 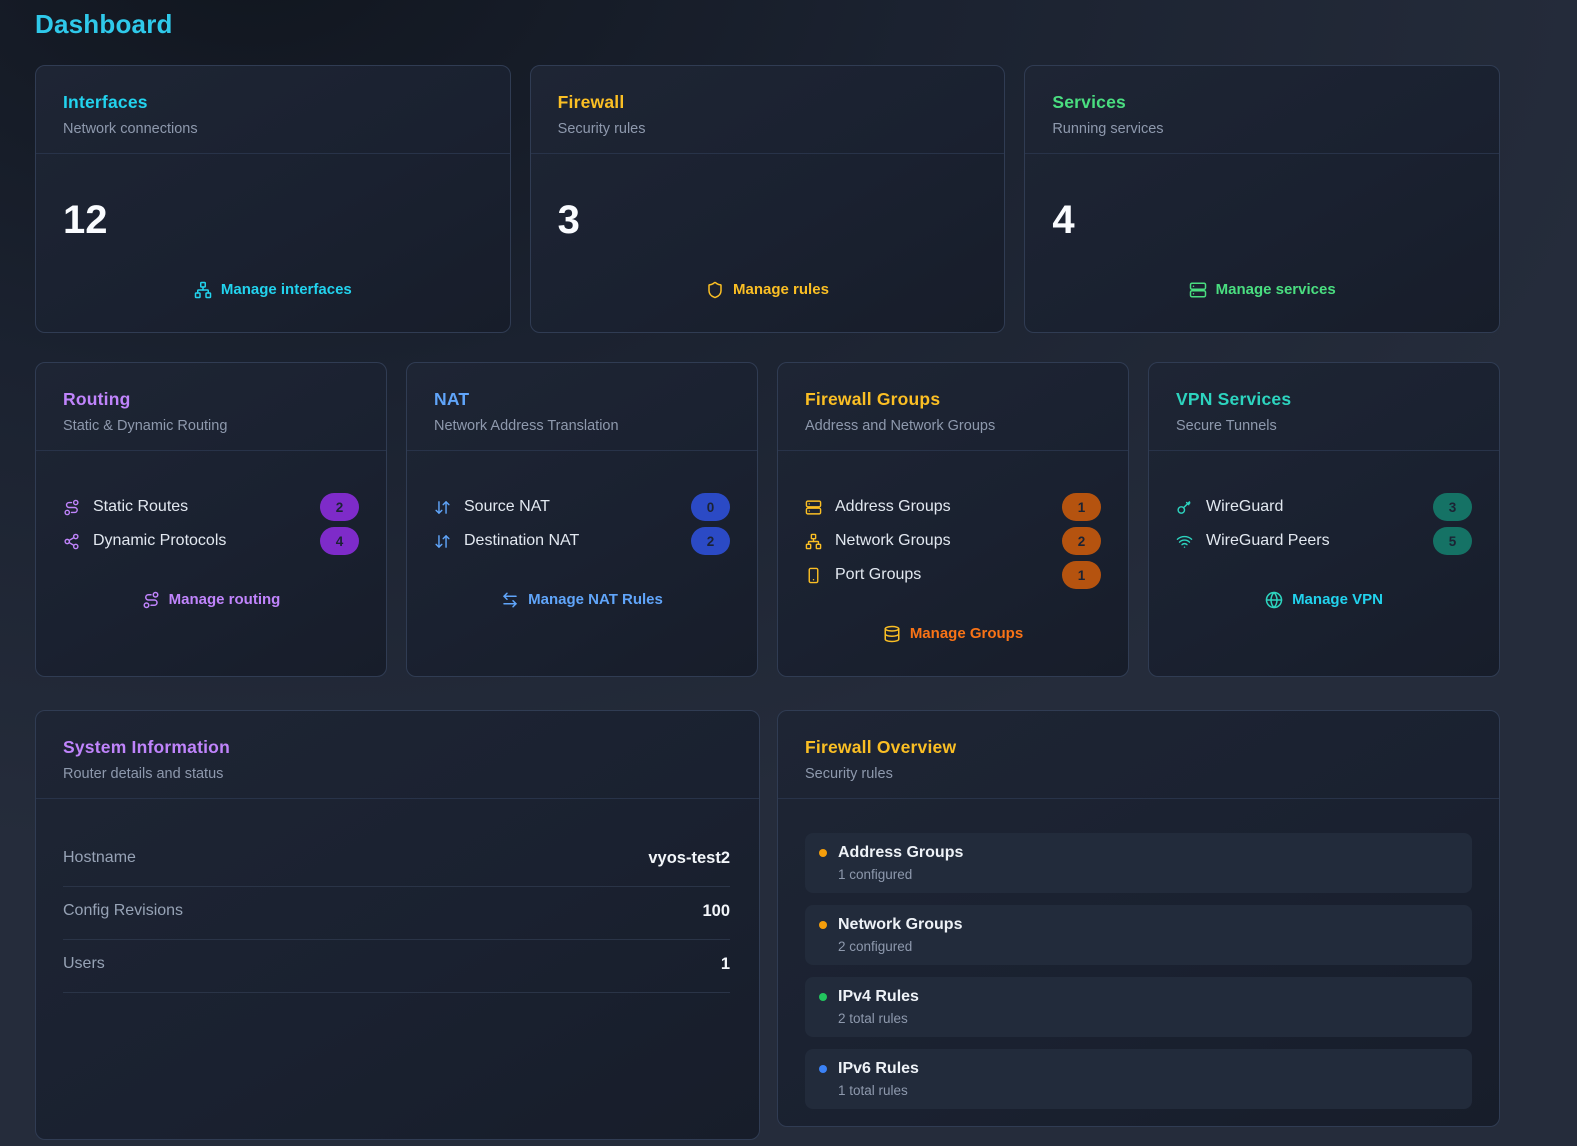 I want to click on manage-interfaces-link: Manage interfaces, so click(x=273, y=290).